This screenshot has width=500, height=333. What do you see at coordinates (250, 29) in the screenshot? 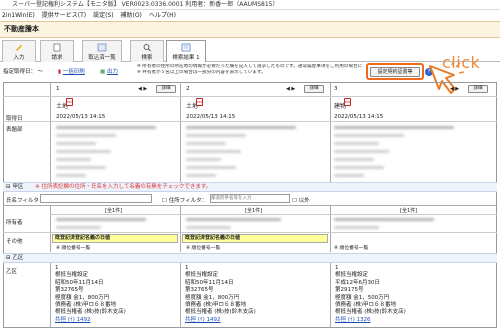
I see `page-title: 不動産謄本` at bounding box center [250, 29].